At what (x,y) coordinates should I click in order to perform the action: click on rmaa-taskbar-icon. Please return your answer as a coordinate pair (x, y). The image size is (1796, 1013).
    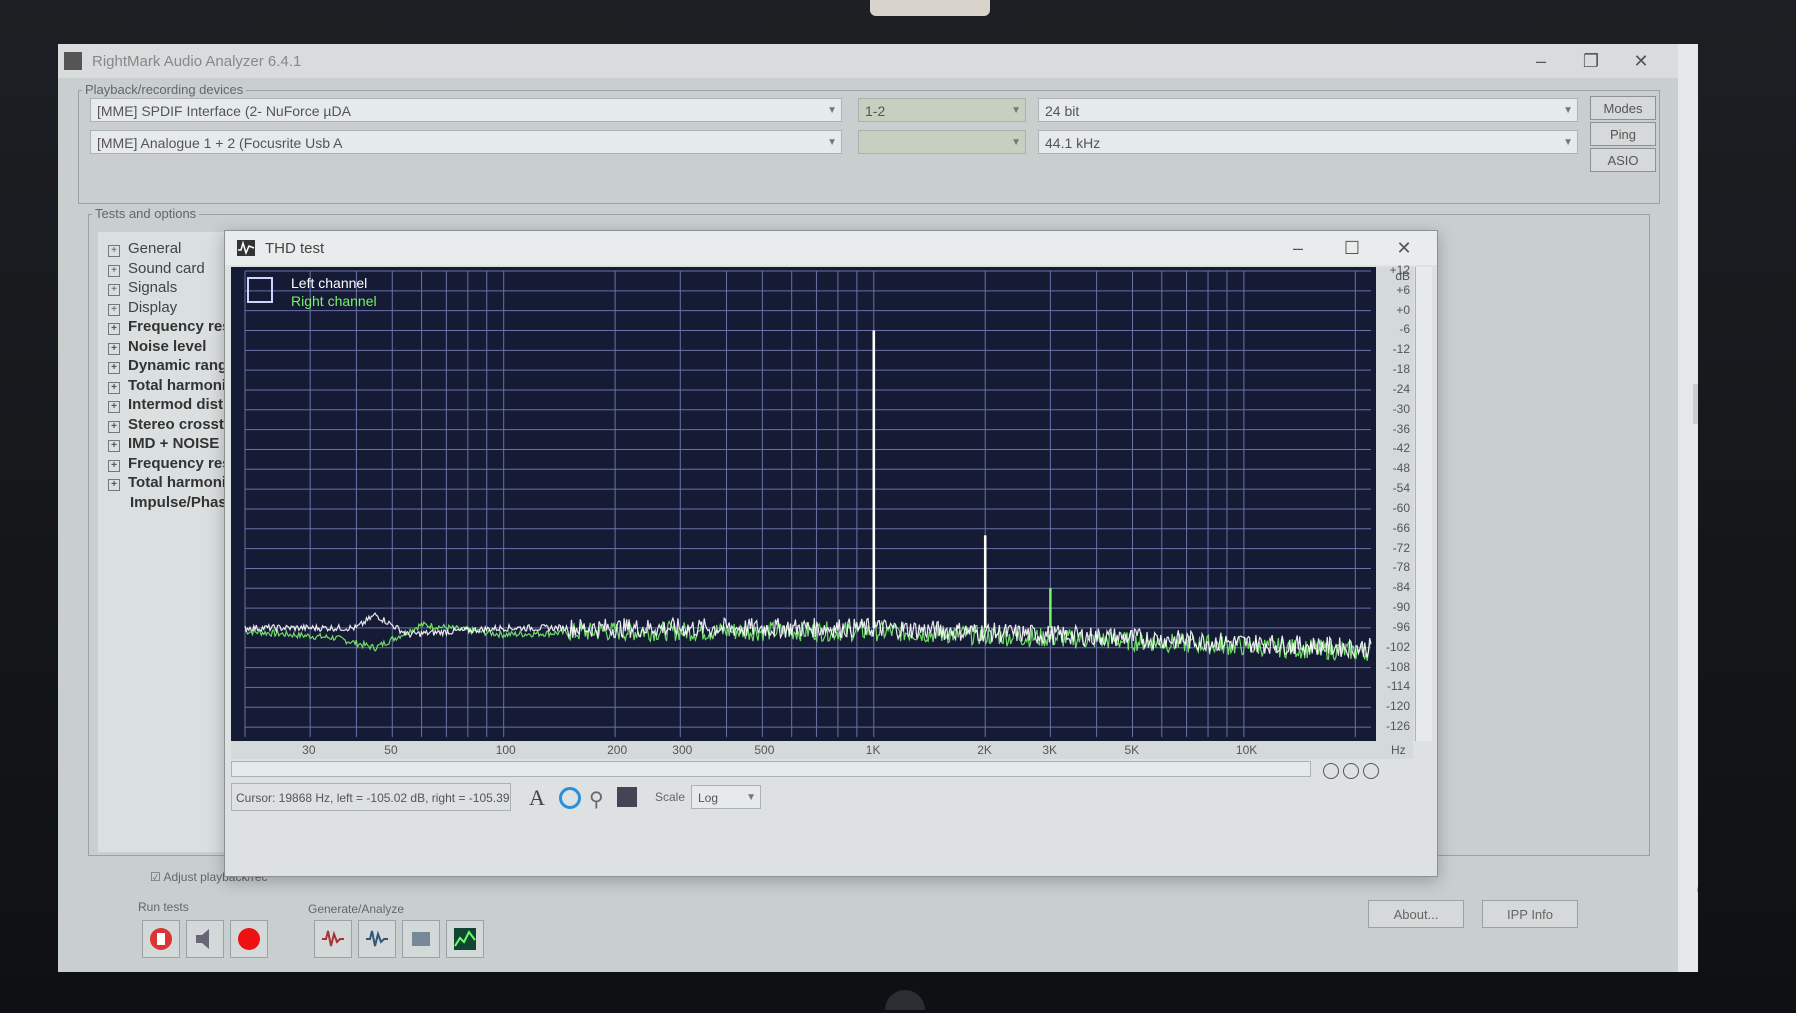
    Looking at the image, I should click on (1695, 404).